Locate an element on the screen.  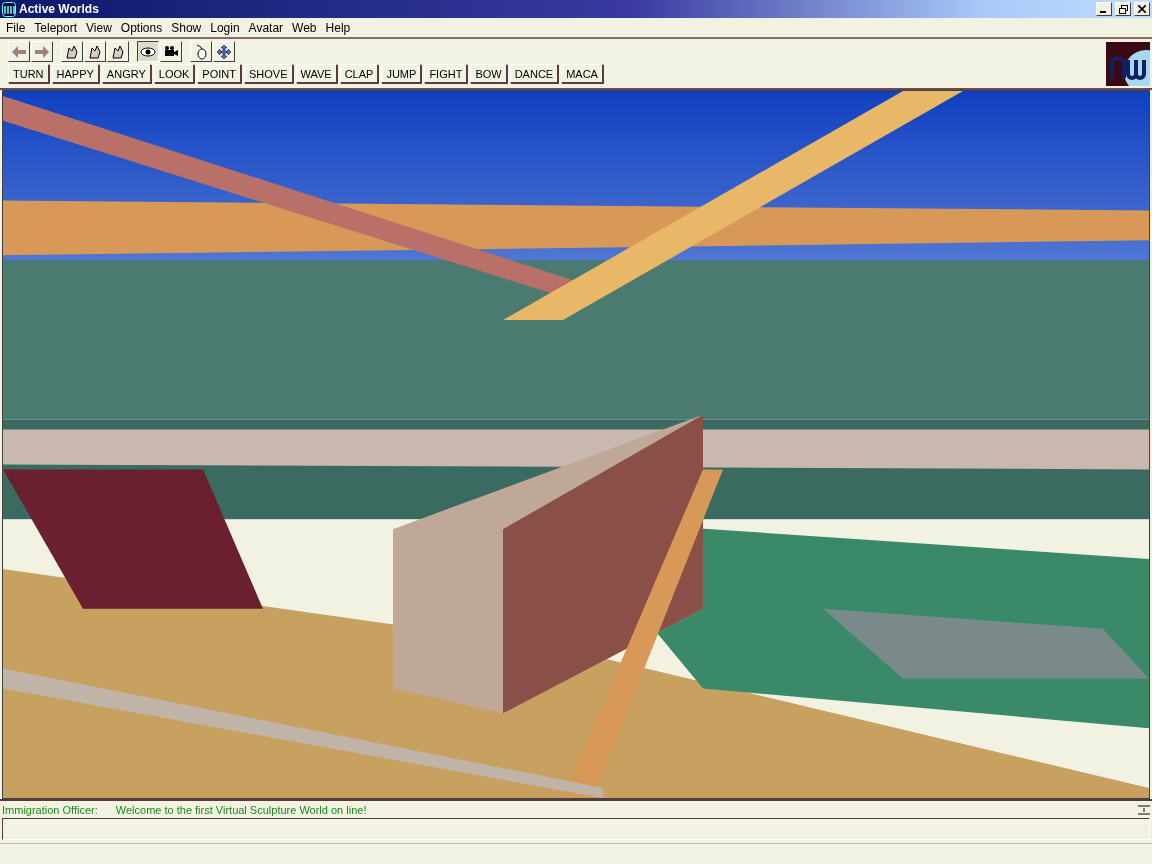
gesture-button: CLAP is located at coordinates (359, 73).